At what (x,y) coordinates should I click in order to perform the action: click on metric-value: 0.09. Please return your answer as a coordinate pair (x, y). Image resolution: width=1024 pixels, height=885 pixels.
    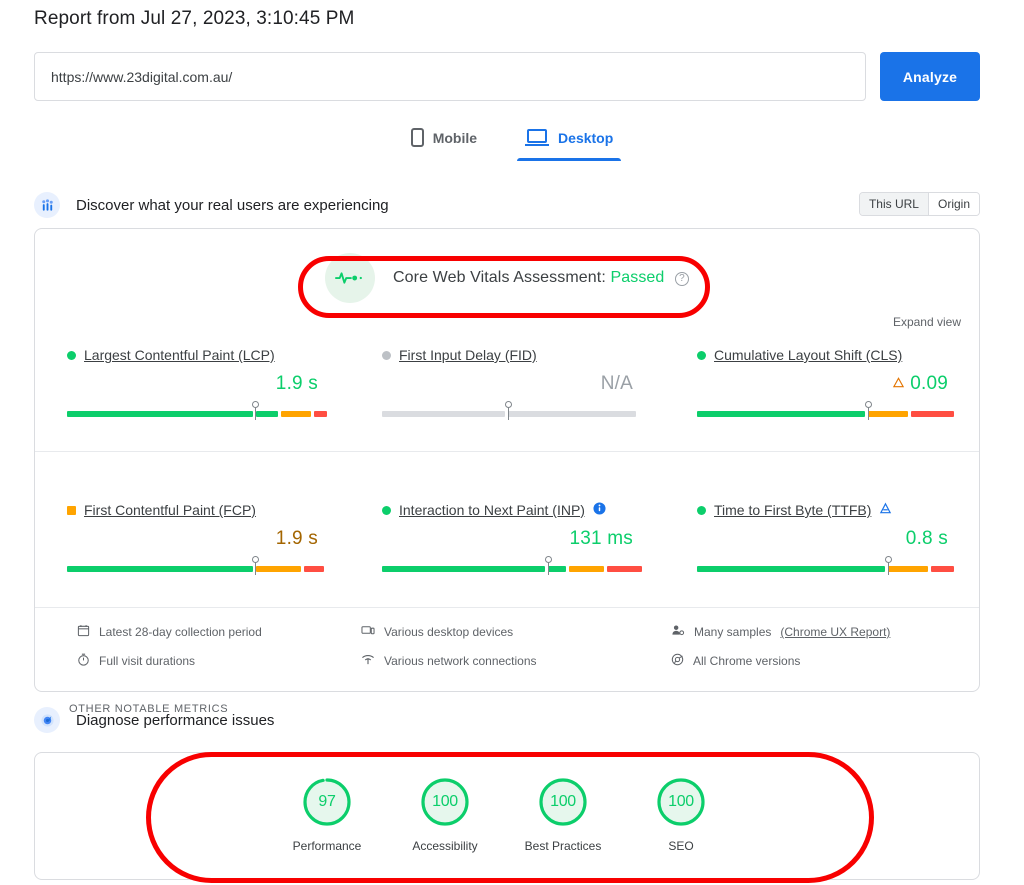
    Looking at the image, I should click on (822, 384).